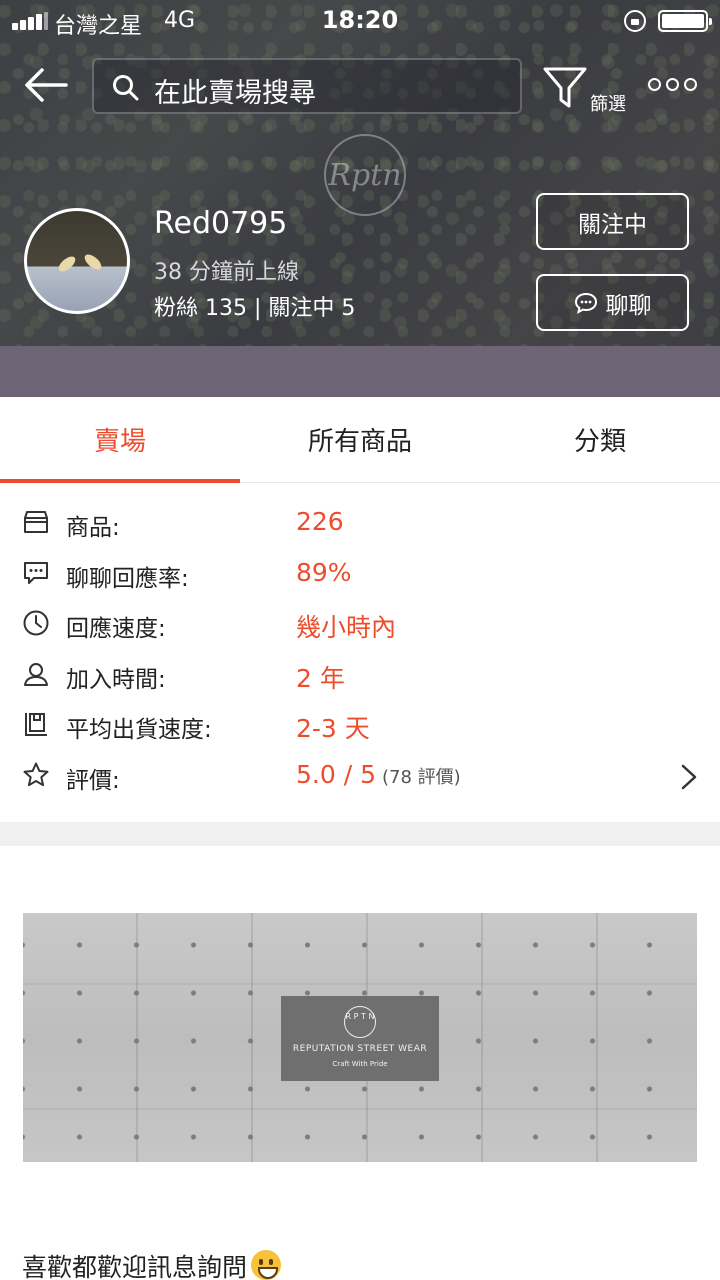 The width and height of the screenshot is (720, 1280). Describe the element at coordinates (333, 728) in the screenshot. I see `ship-speed-value: 2-3 天` at that location.